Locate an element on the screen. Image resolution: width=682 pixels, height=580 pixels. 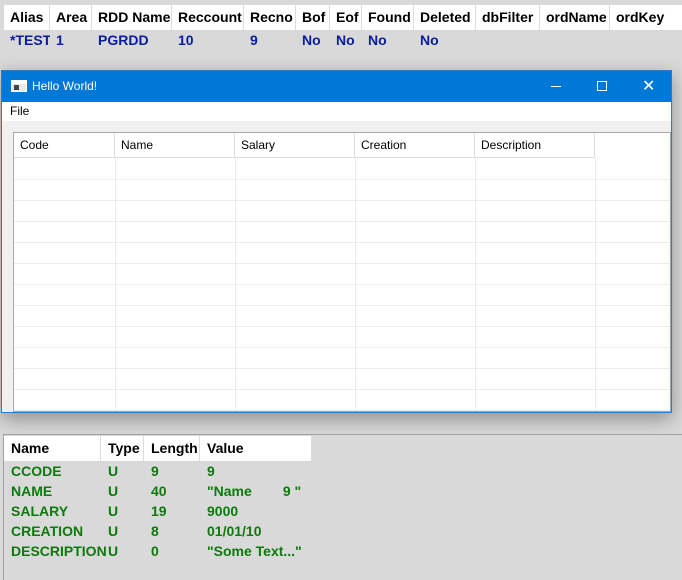
fields-col-value: Value is located at coordinates (256, 448).